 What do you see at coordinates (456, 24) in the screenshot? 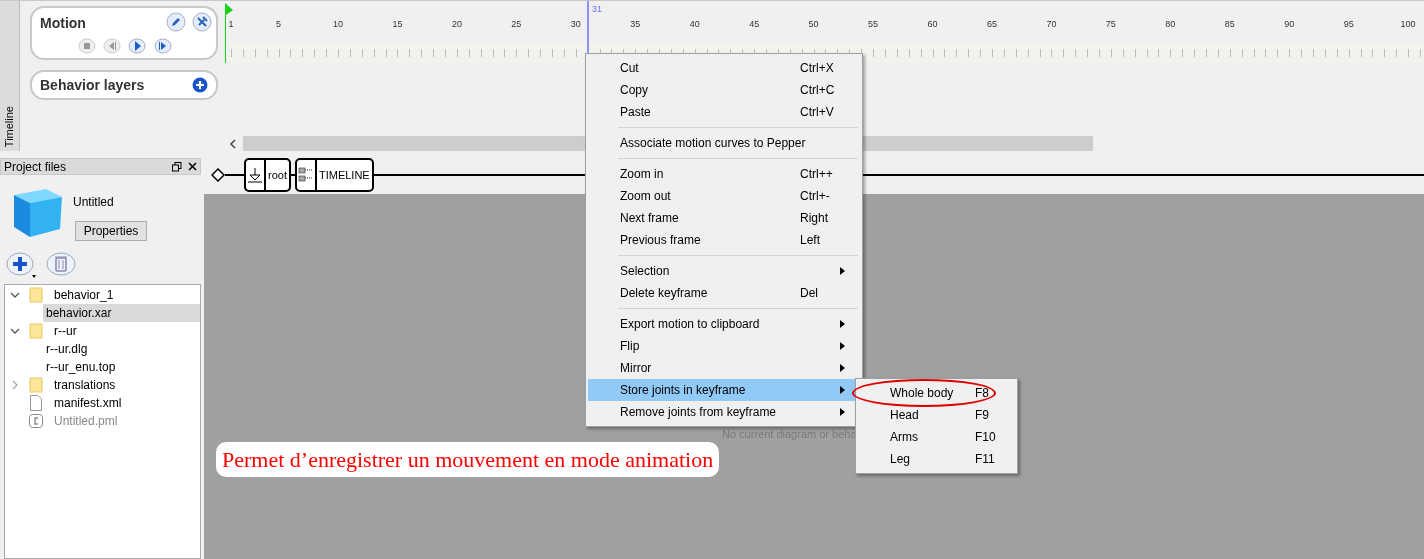
I see `frame-number: 20` at bounding box center [456, 24].